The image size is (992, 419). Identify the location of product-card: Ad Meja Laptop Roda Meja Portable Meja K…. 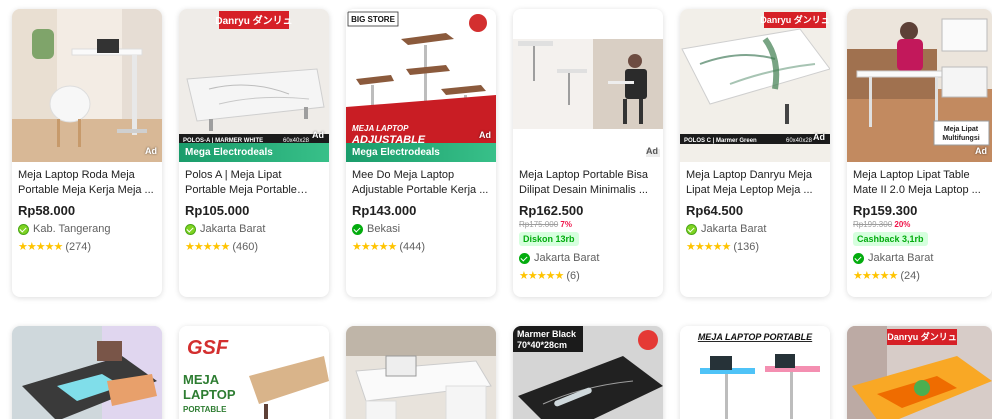
(87, 153).